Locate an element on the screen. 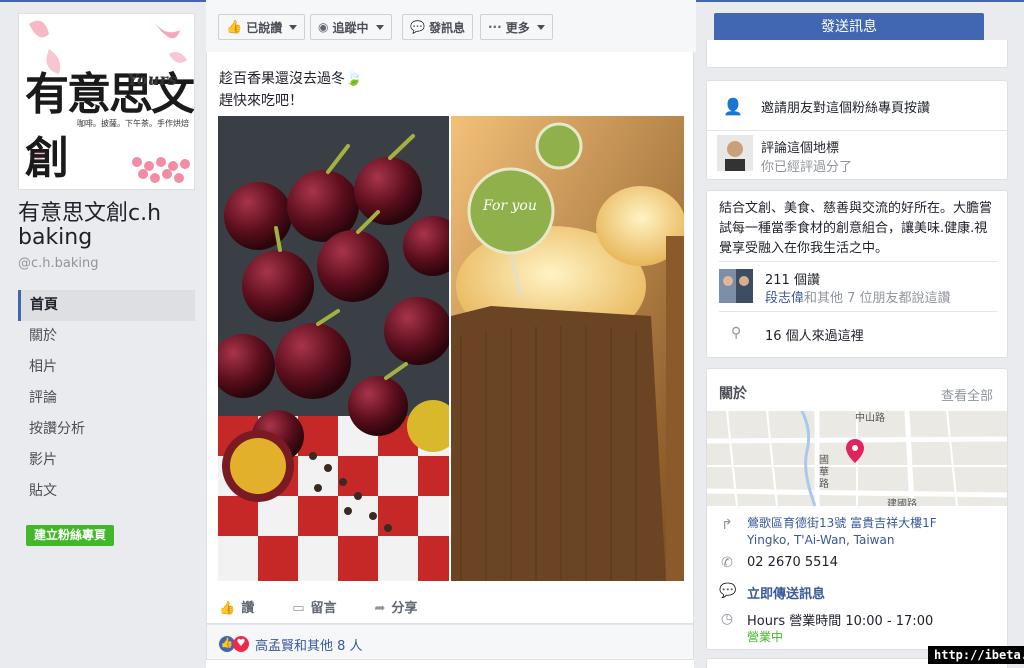 Image resolution: width=1024 pixels, height=668 pixels. more-button: ··· 更多 is located at coordinates (516, 27).